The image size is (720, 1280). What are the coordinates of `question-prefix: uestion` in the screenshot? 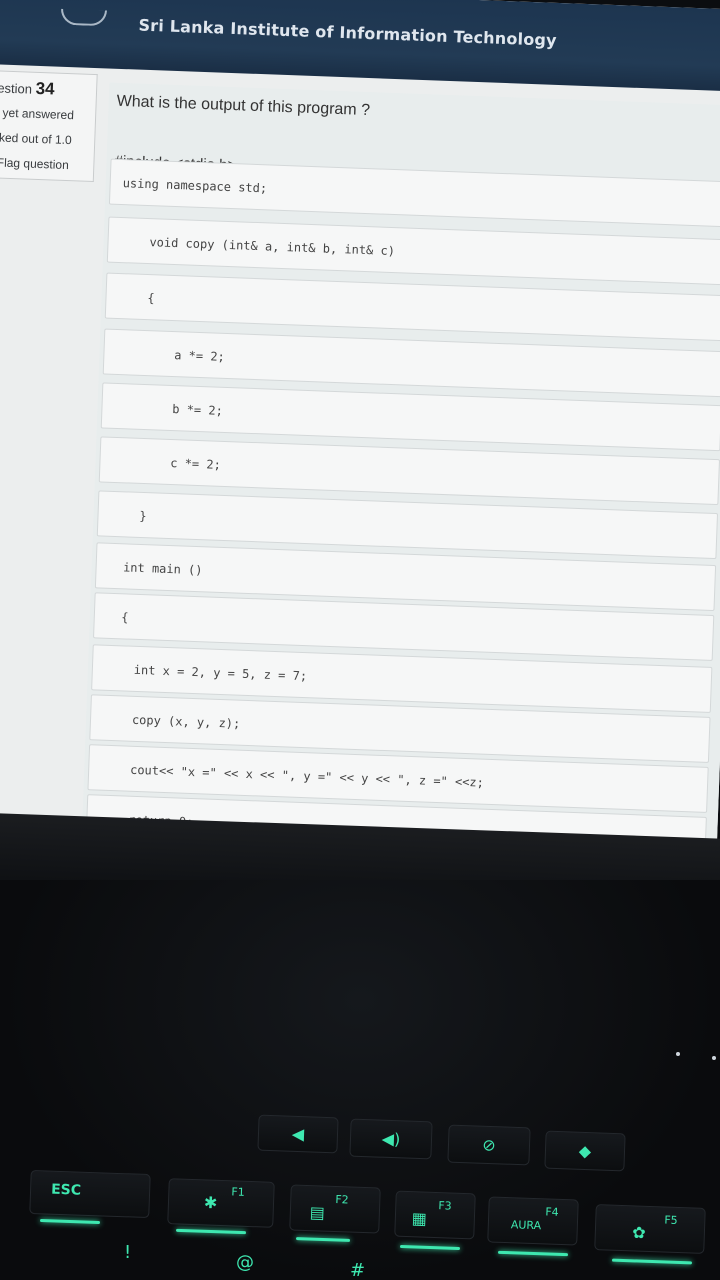 It's located at (16, 88).